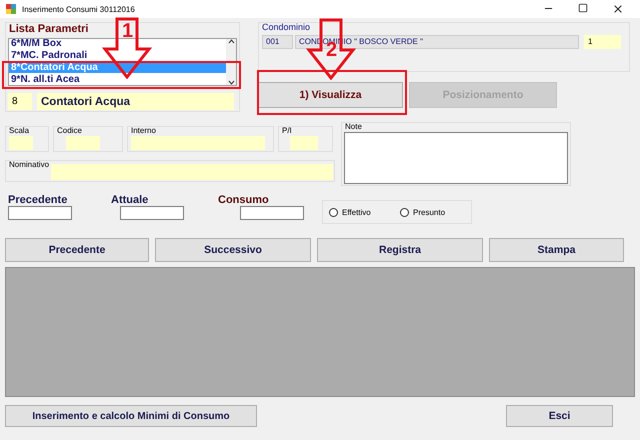  What do you see at coordinates (117, 80) in the screenshot?
I see `list-item: 9*N. all.ti Acea` at bounding box center [117, 80].